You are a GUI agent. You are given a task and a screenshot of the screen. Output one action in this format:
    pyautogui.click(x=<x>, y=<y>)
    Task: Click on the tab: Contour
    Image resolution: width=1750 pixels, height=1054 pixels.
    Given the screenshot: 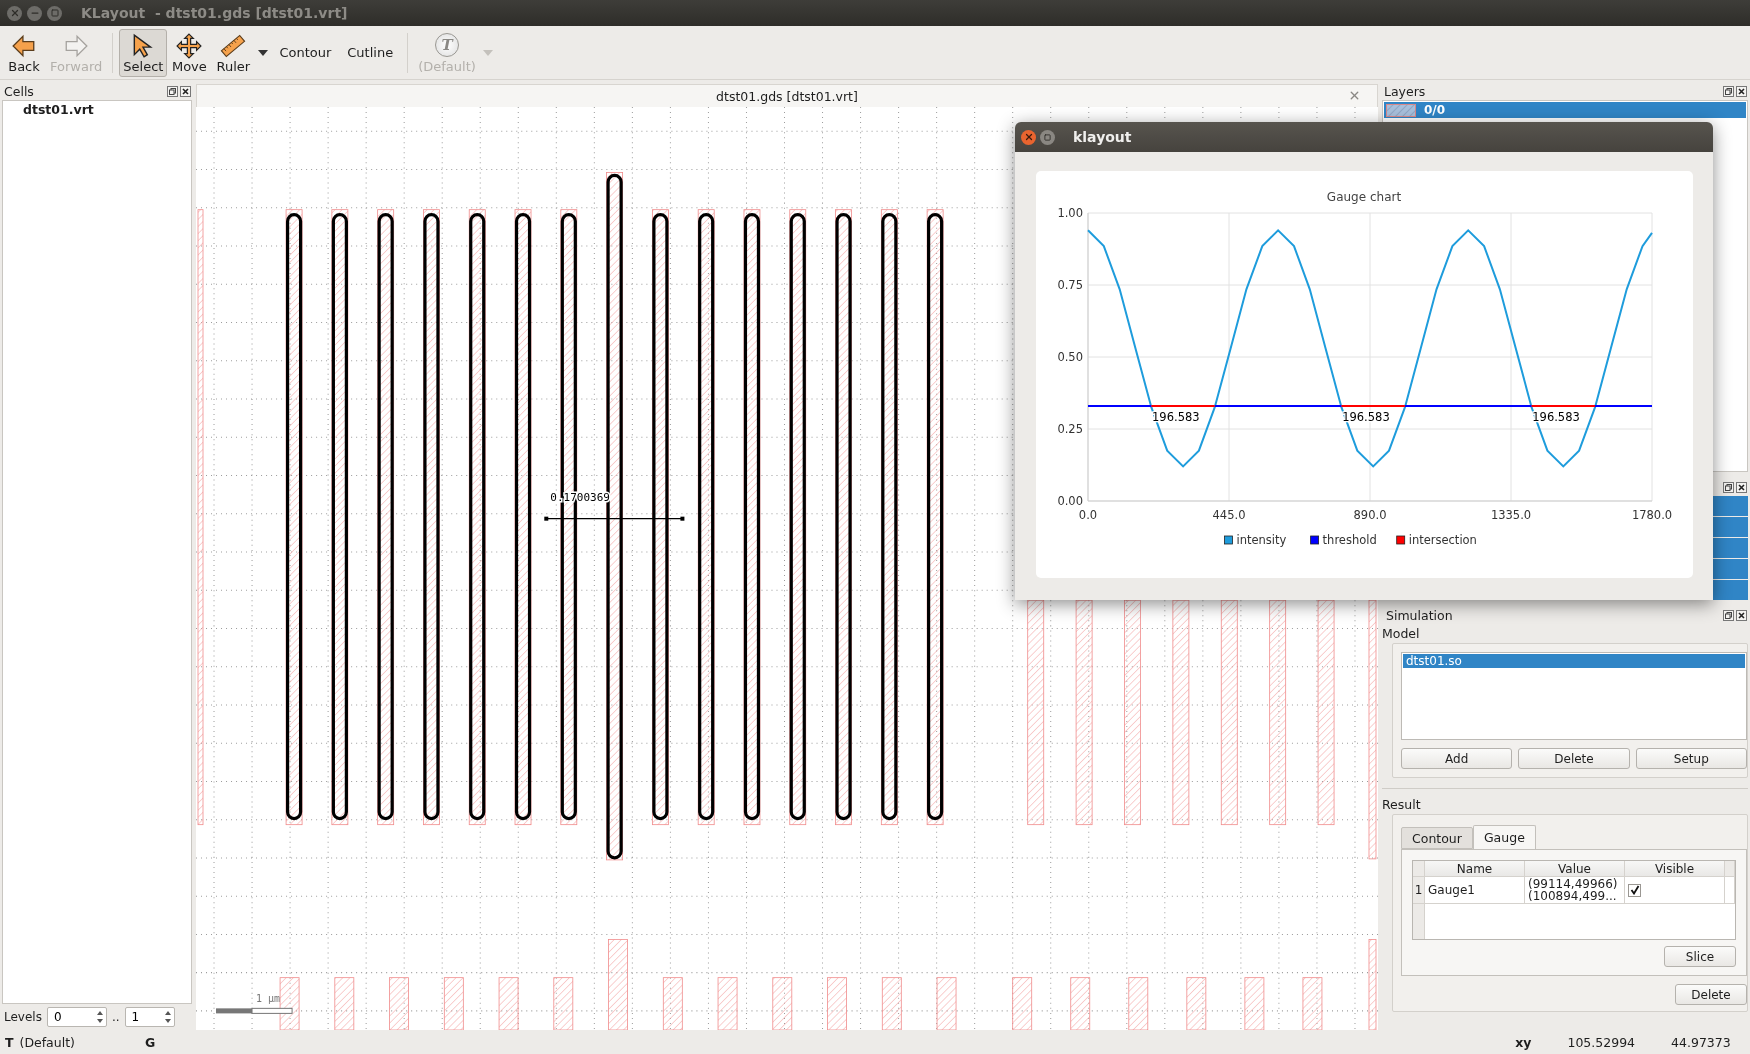 What is the action you would take?
    pyautogui.click(x=1437, y=838)
    